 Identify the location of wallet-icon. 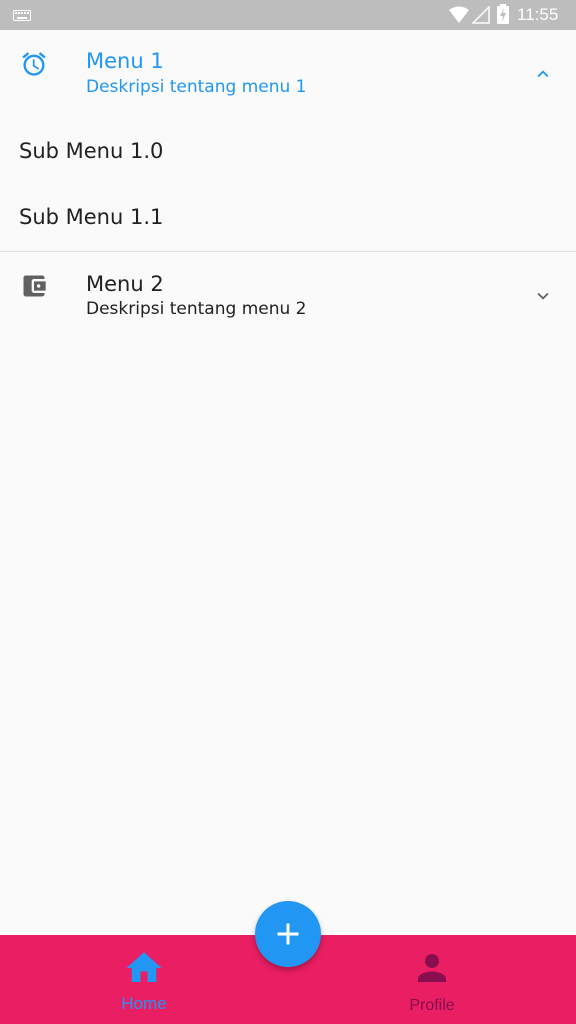
(34, 286).